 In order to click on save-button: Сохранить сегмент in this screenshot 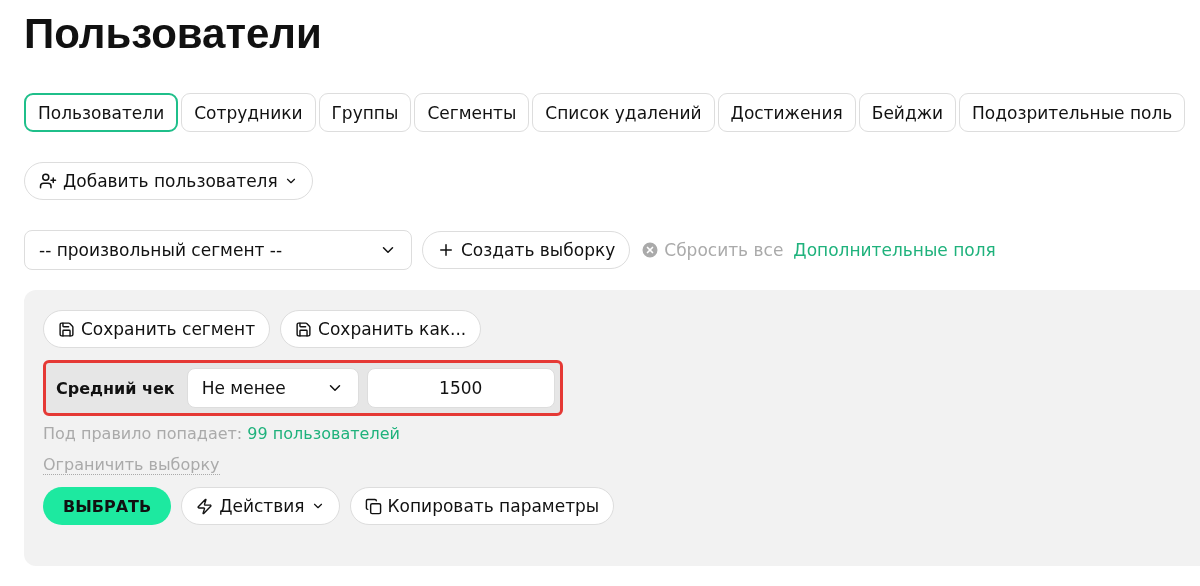, I will do `click(157, 329)`.